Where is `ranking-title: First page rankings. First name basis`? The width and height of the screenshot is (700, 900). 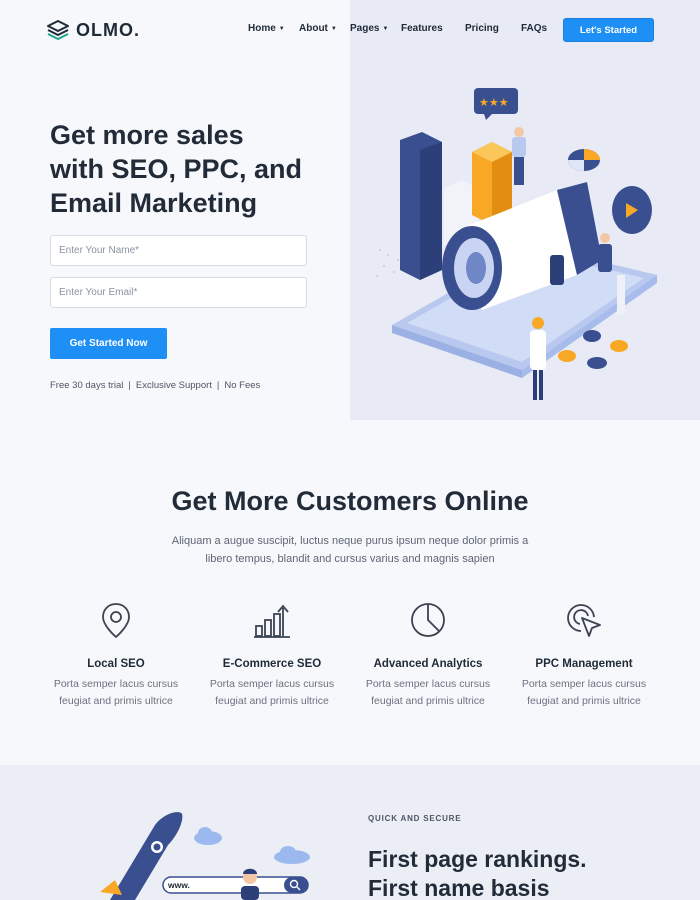 ranking-title: First page rankings. First name basis is located at coordinates (518, 872).